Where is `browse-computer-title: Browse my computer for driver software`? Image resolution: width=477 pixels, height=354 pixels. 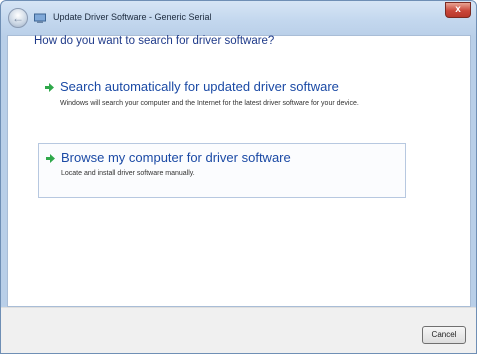
browse-computer-title: Browse my computer for driver software is located at coordinates (176, 157).